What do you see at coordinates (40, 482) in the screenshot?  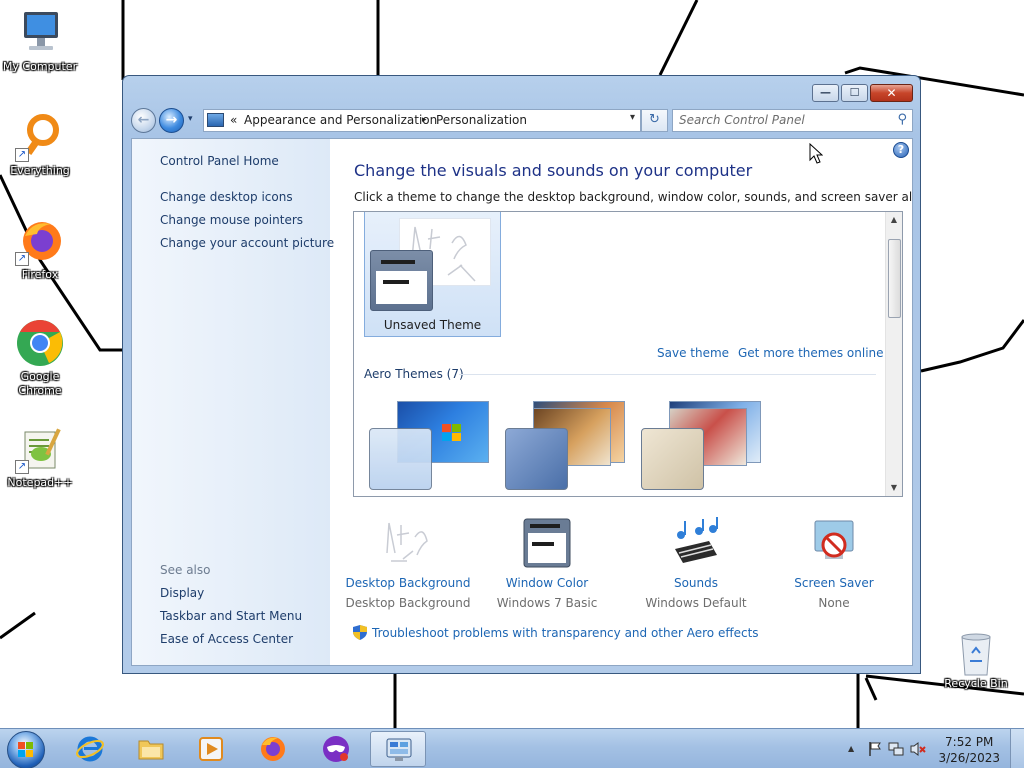 I see `desktop-icon-label: Notepad++` at bounding box center [40, 482].